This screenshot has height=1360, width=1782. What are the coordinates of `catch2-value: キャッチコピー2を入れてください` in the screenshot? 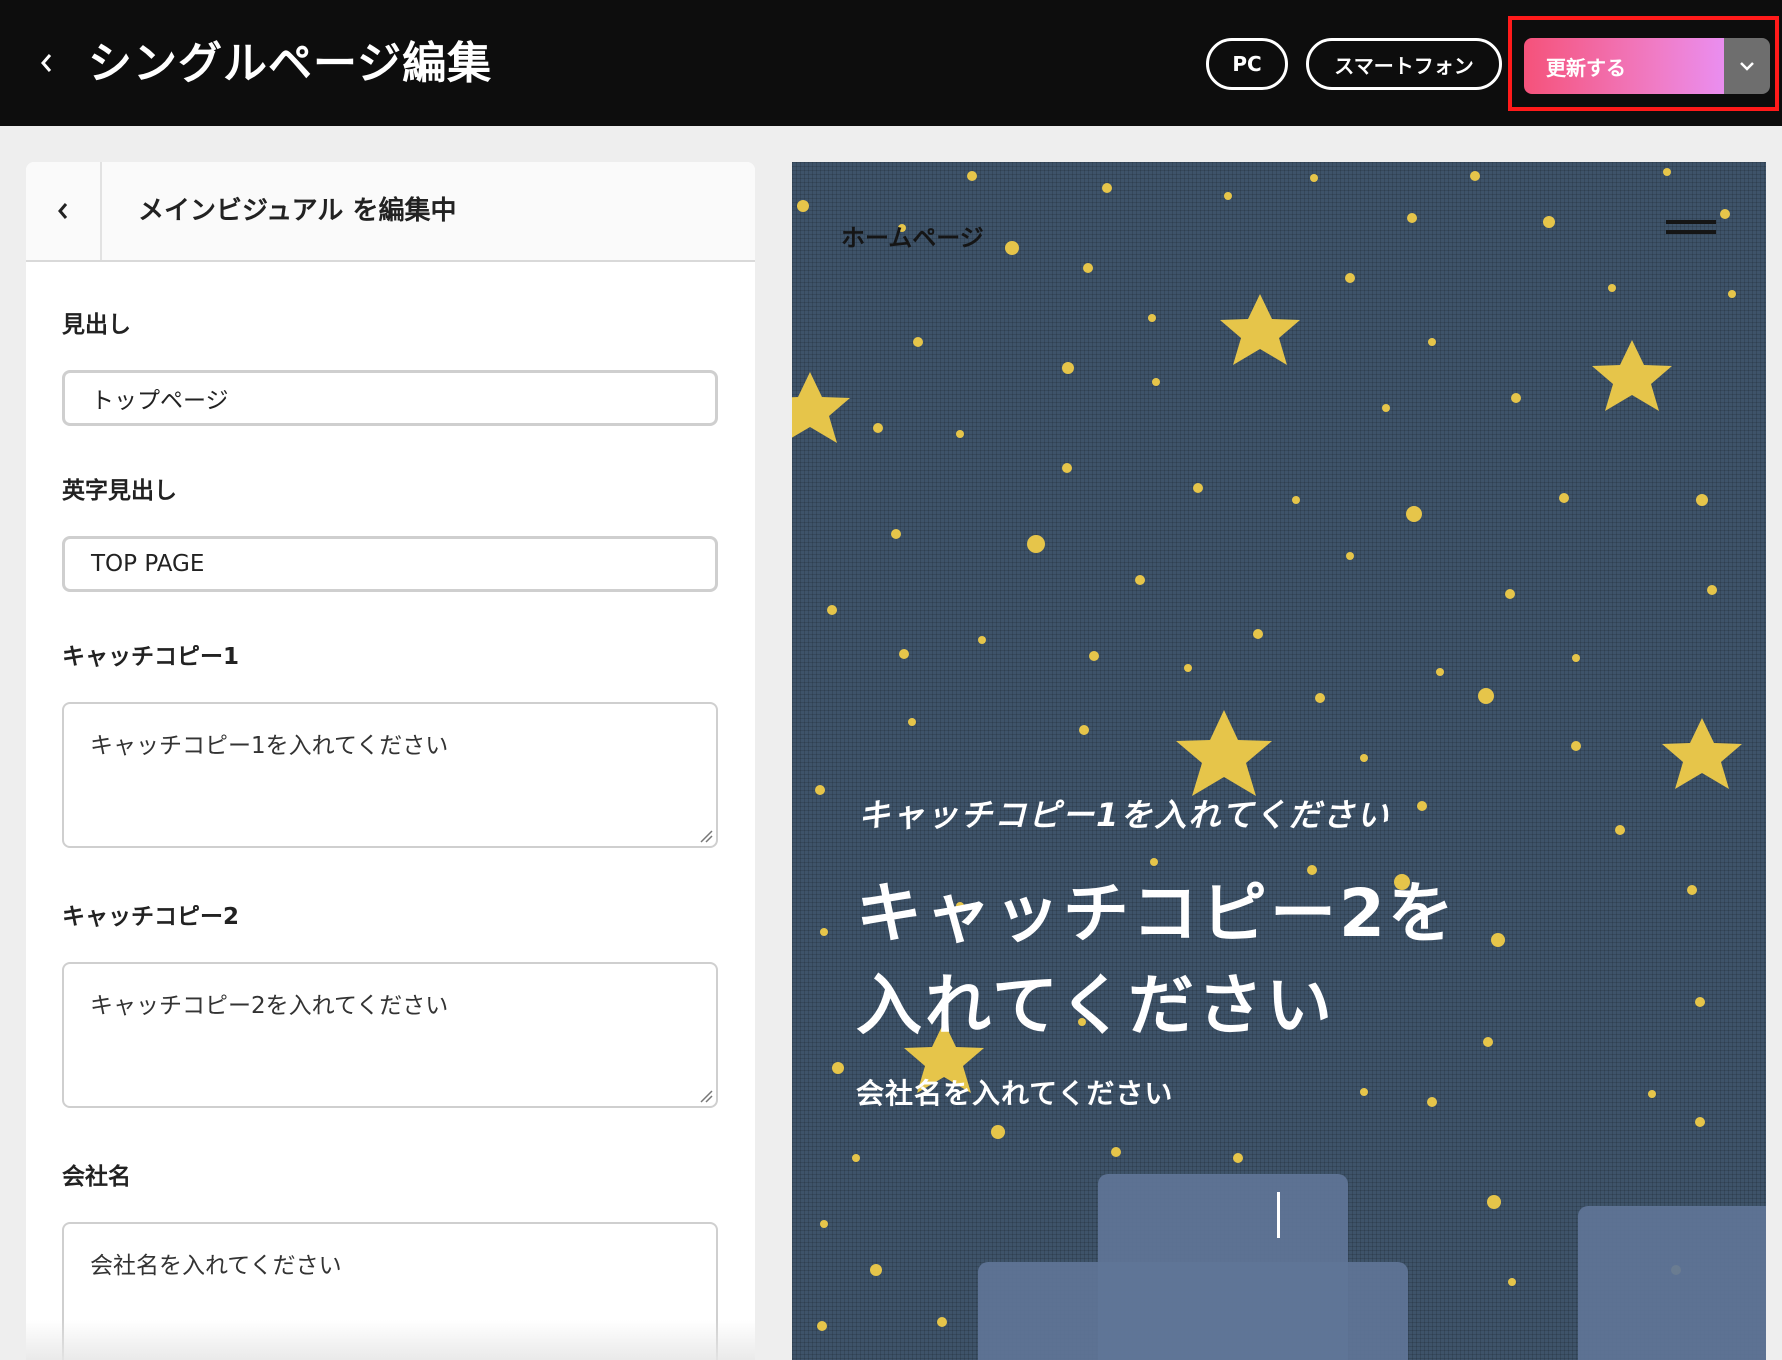 It's located at (269, 1006).